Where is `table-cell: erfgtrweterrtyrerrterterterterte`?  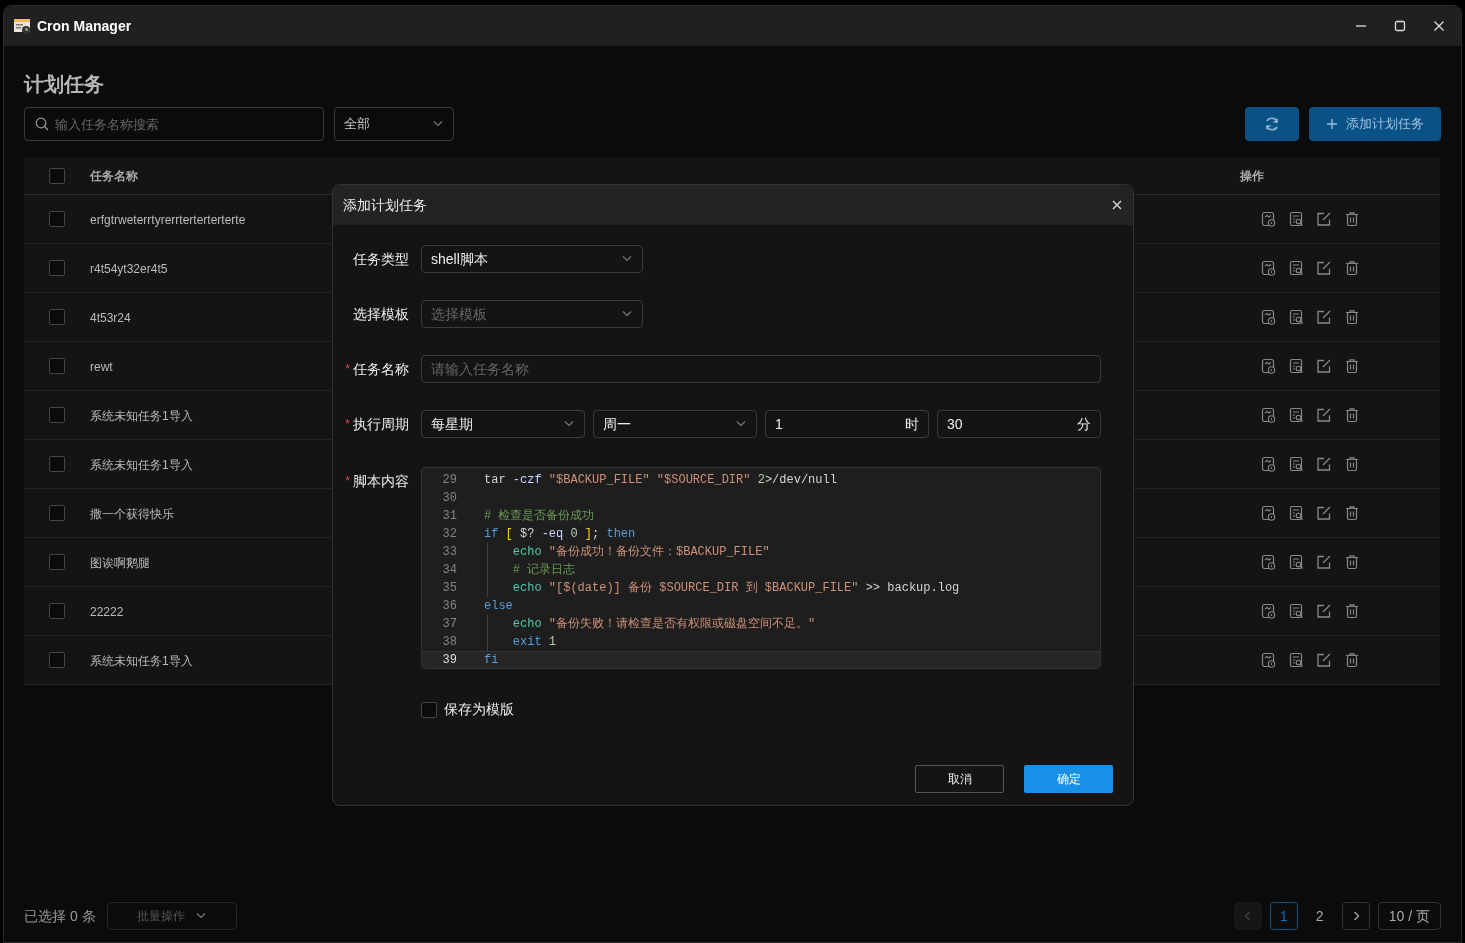
table-cell: erfgtrweterrtyrerrterterterterte is located at coordinates (168, 220).